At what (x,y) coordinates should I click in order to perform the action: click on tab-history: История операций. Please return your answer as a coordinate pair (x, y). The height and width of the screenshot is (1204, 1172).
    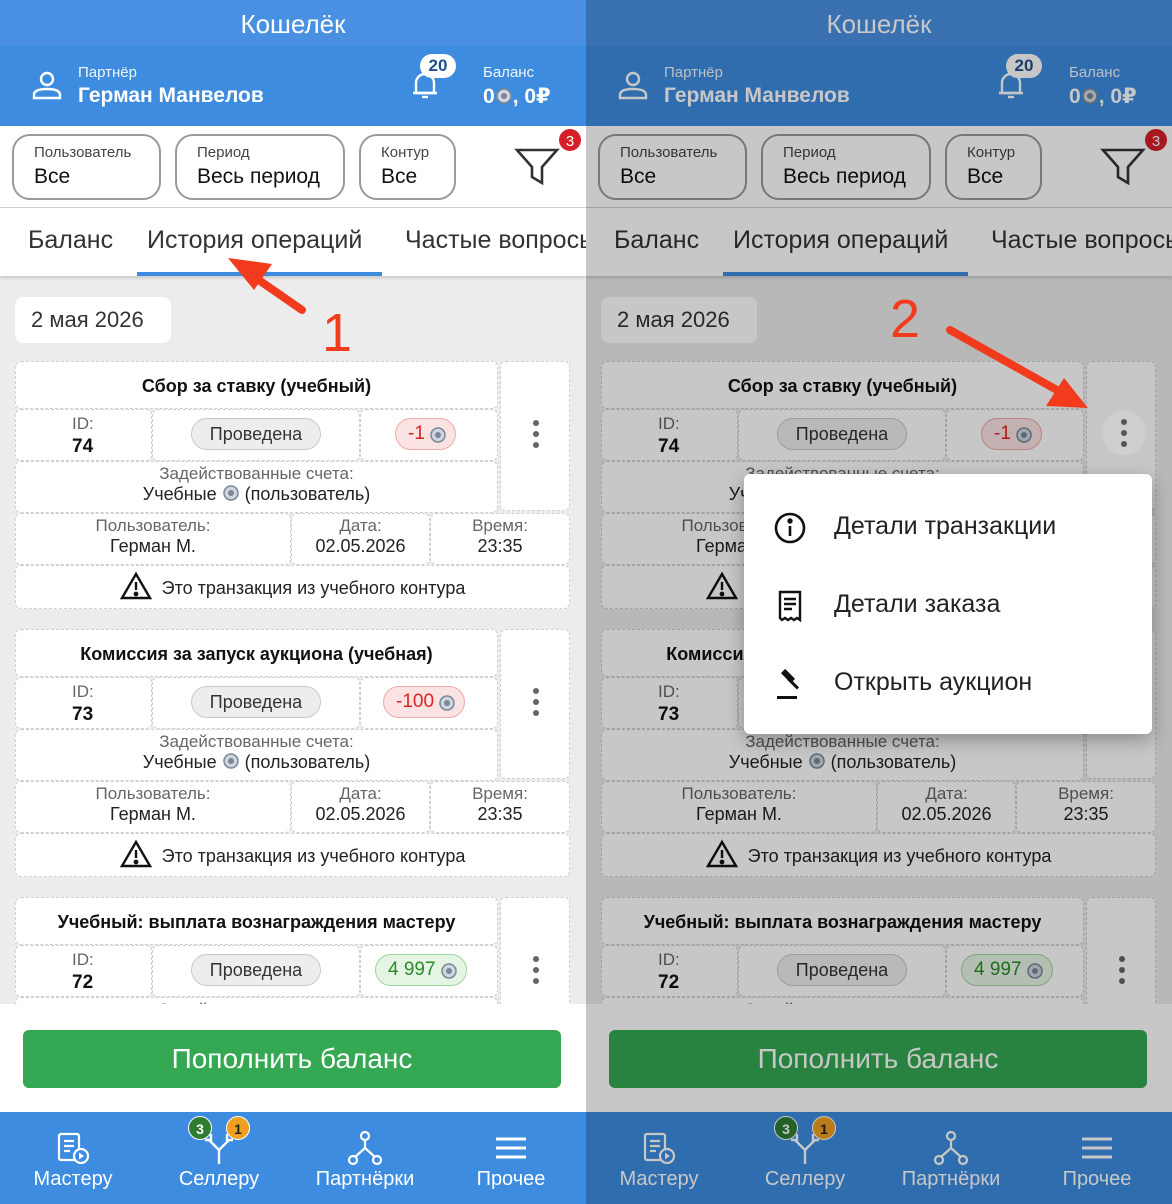
    Looking at the image, I should click on (254, 240).